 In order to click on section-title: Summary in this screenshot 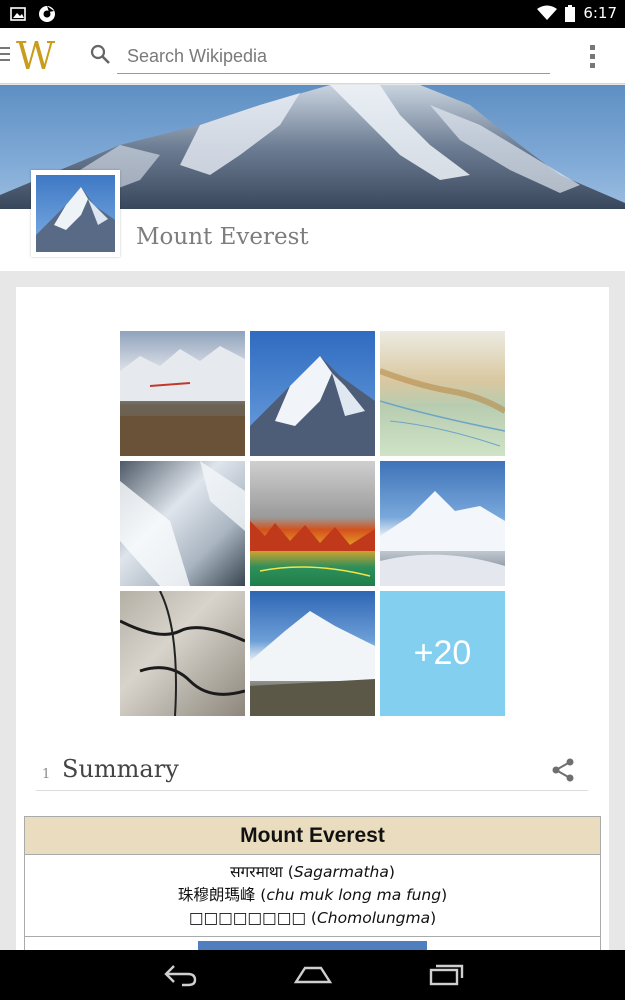, I will do `click(120, 769)`.